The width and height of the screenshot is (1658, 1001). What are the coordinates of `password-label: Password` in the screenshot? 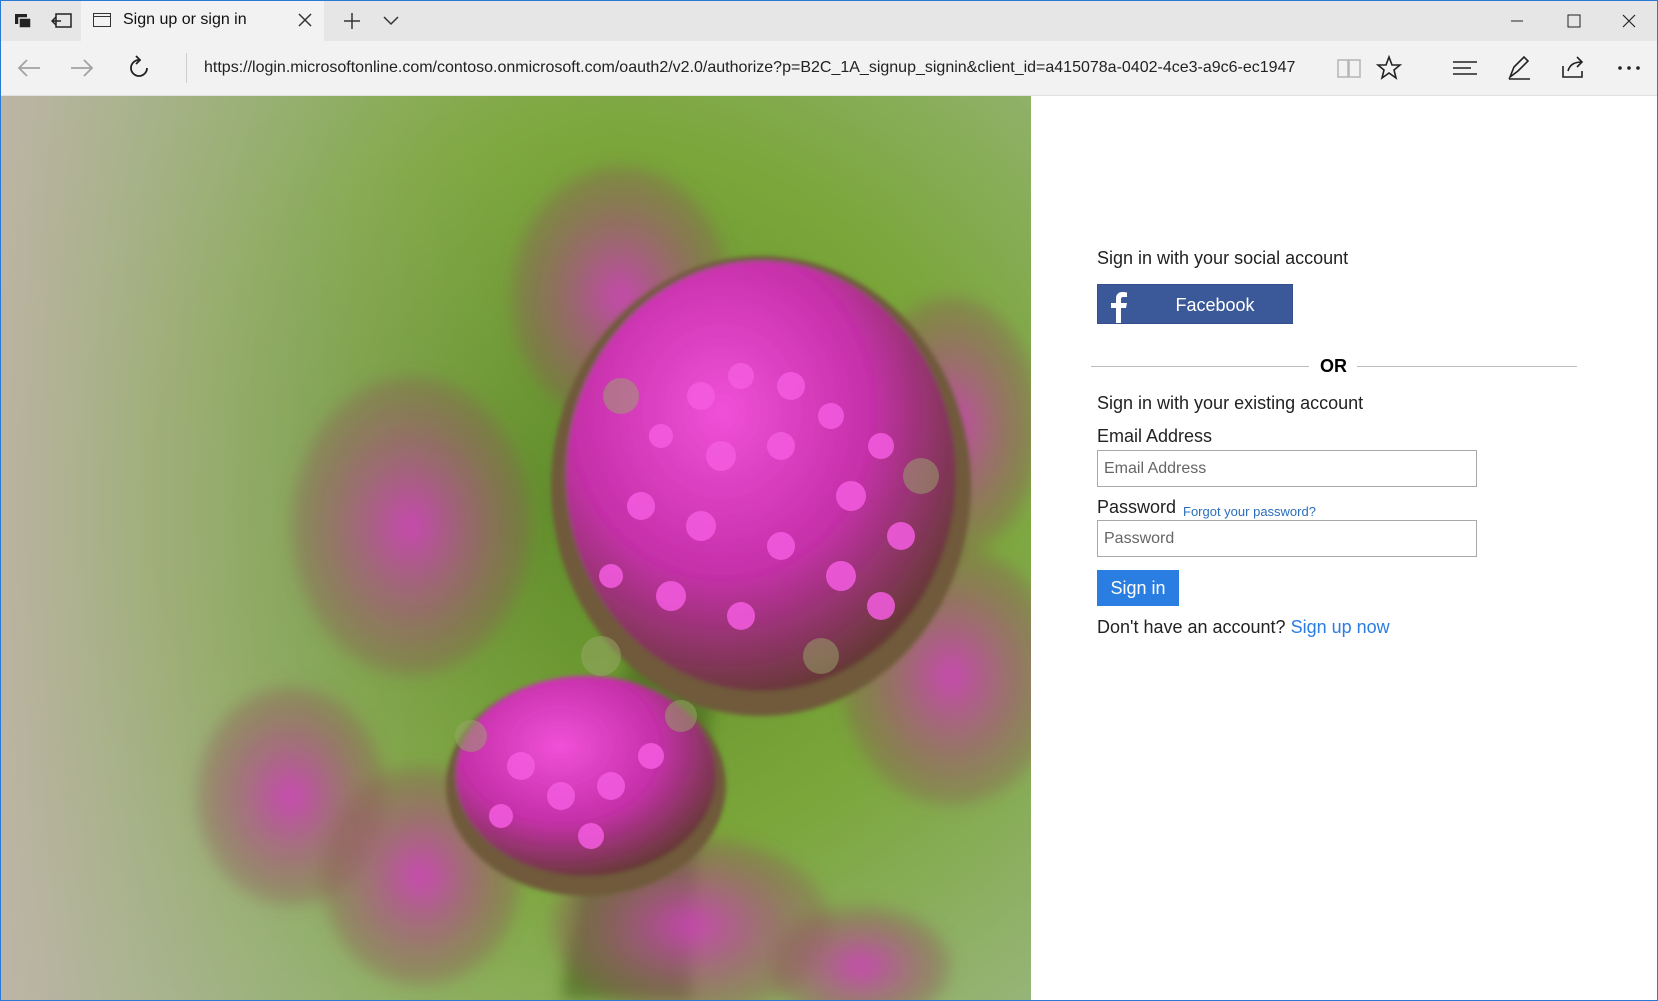 It's located at (1137, 507).